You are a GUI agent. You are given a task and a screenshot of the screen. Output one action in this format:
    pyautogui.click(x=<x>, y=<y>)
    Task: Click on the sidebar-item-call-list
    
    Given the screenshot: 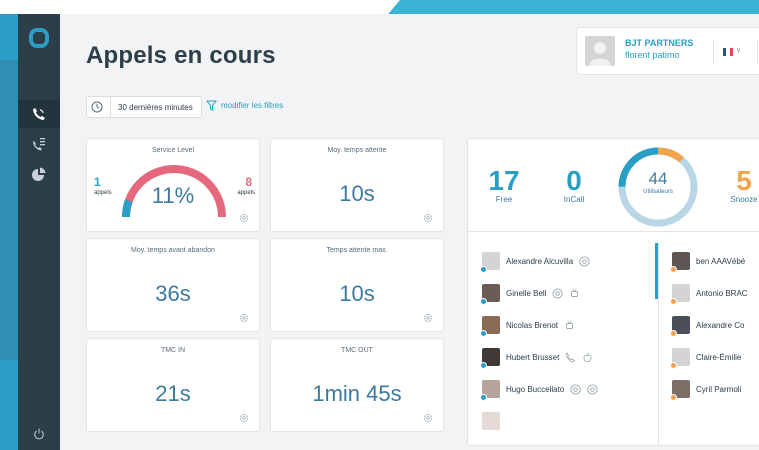 What is the action you would take?
    pyautogui.click(x=39, y=144)
    